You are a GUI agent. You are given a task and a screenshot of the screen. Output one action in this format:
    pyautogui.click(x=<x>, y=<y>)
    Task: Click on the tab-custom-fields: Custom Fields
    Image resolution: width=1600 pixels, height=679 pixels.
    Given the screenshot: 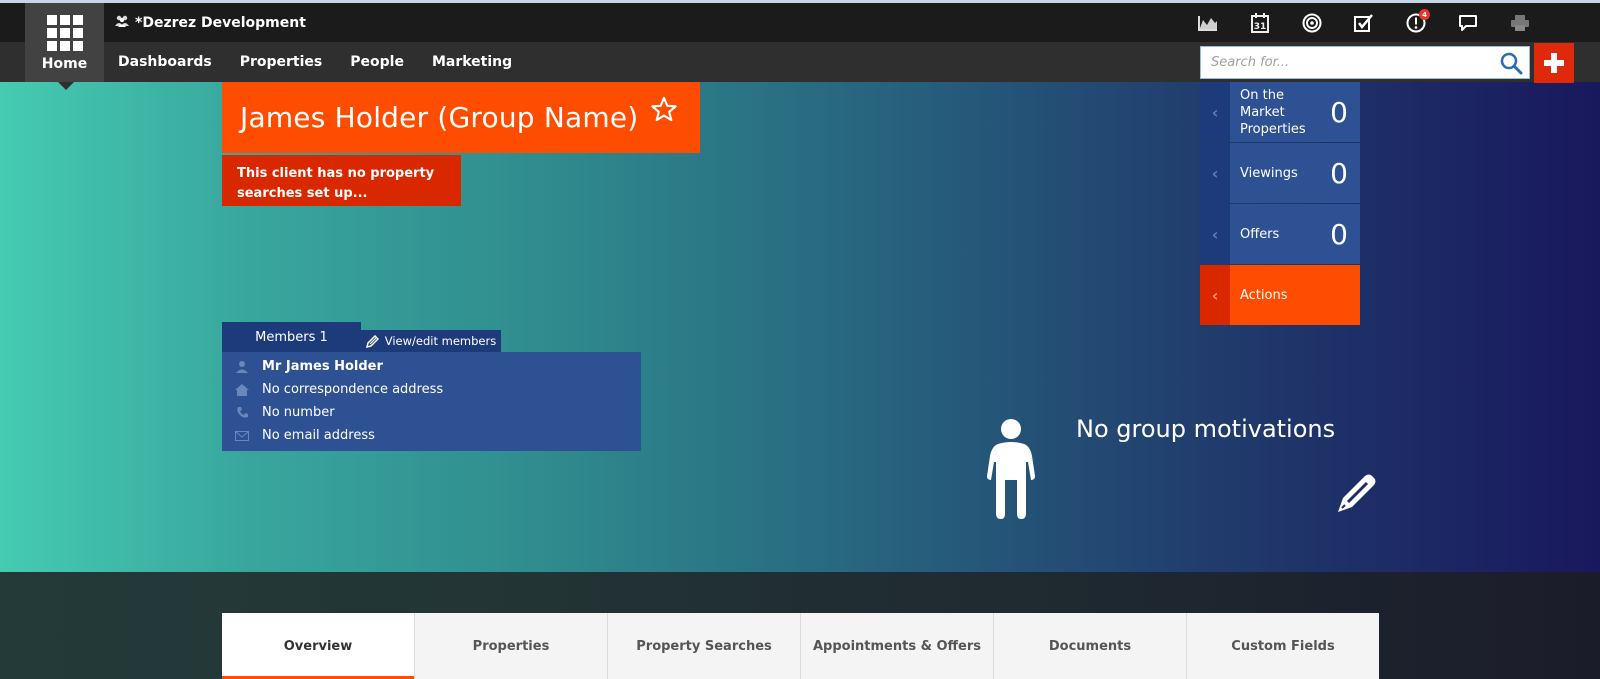 What is the action you would take?
    pyautogui.click(x=1283, y=646)
    